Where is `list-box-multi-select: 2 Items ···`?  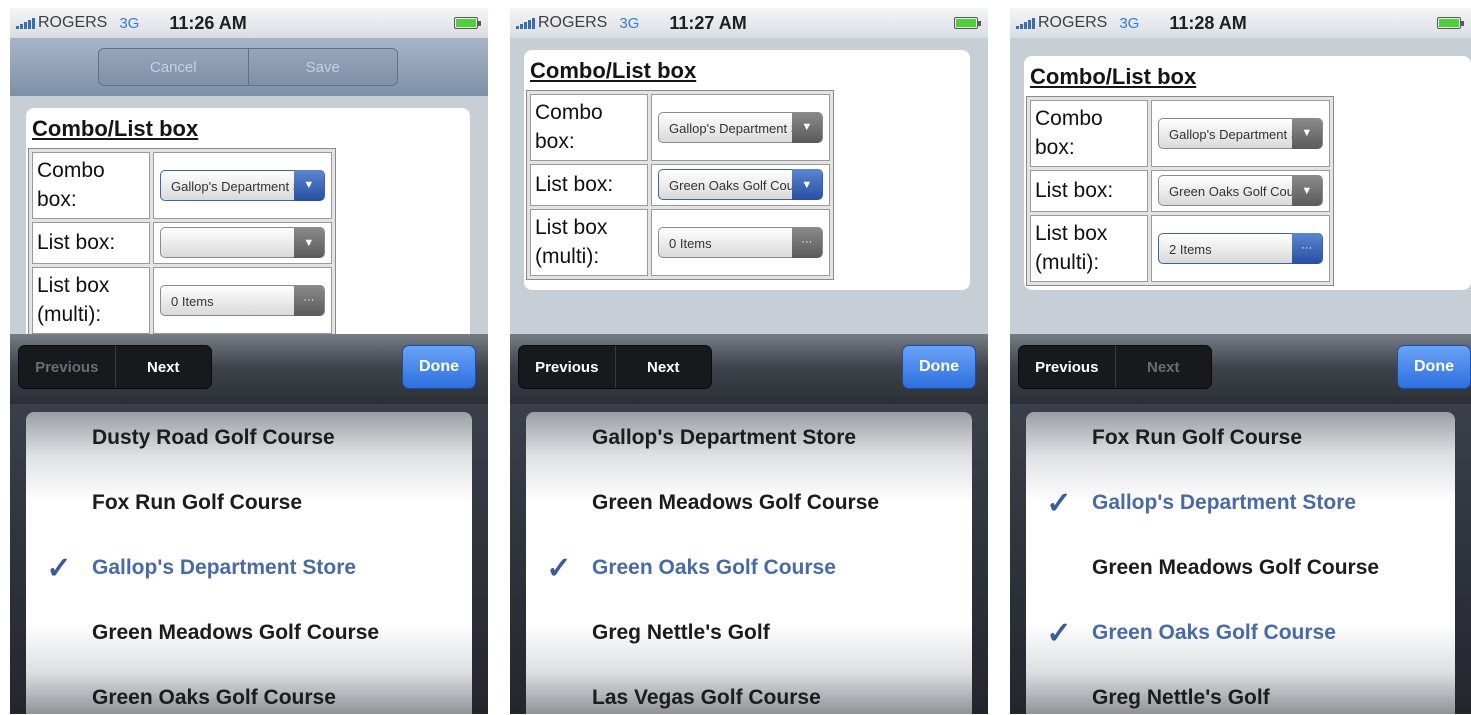
list-box-multi-select: 2 Items ··· is located at coordinates (1240, 248).